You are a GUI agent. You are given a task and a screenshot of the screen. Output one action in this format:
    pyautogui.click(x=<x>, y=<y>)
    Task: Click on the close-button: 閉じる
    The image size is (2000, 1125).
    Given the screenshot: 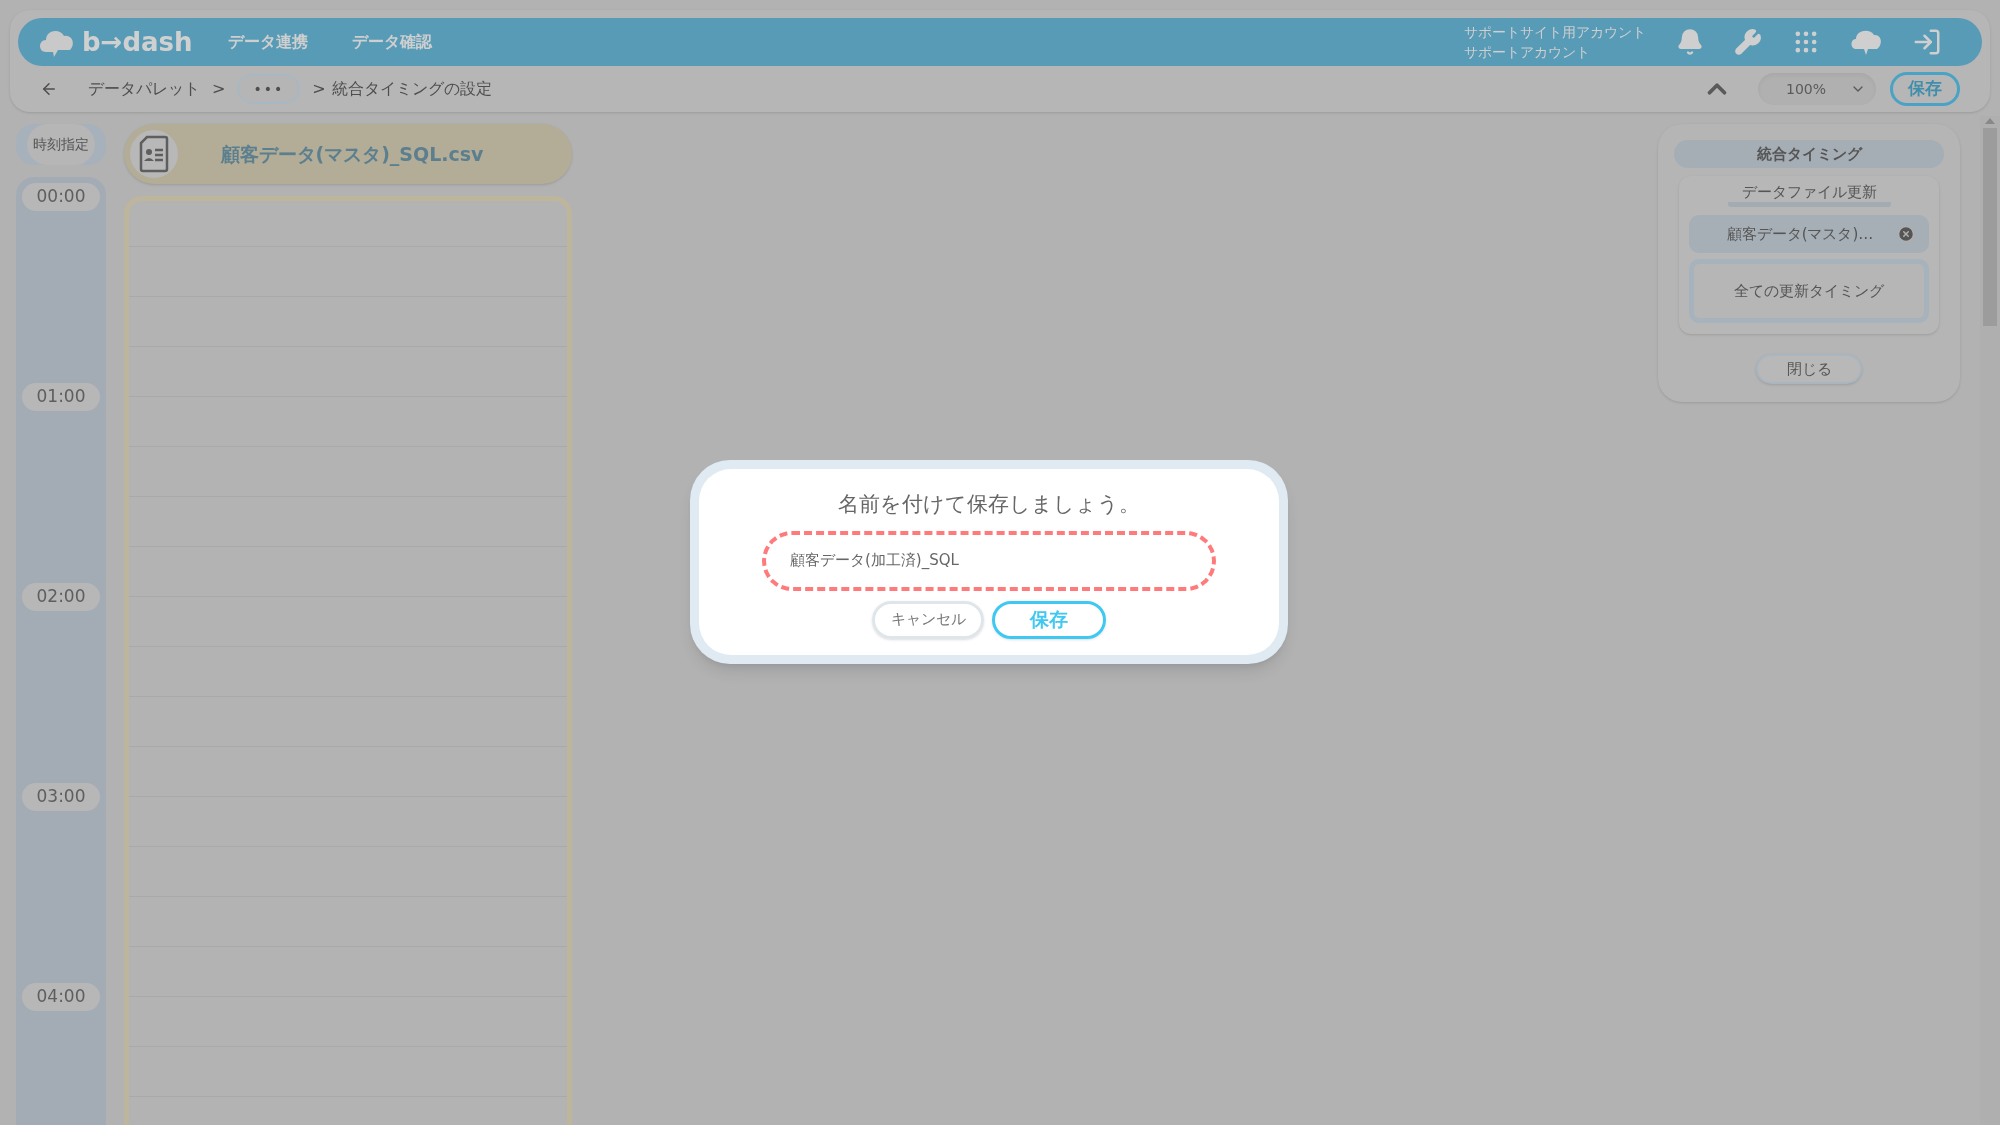 What is the action you would take?
    pyautogui.click(x=1809, y=369)
    